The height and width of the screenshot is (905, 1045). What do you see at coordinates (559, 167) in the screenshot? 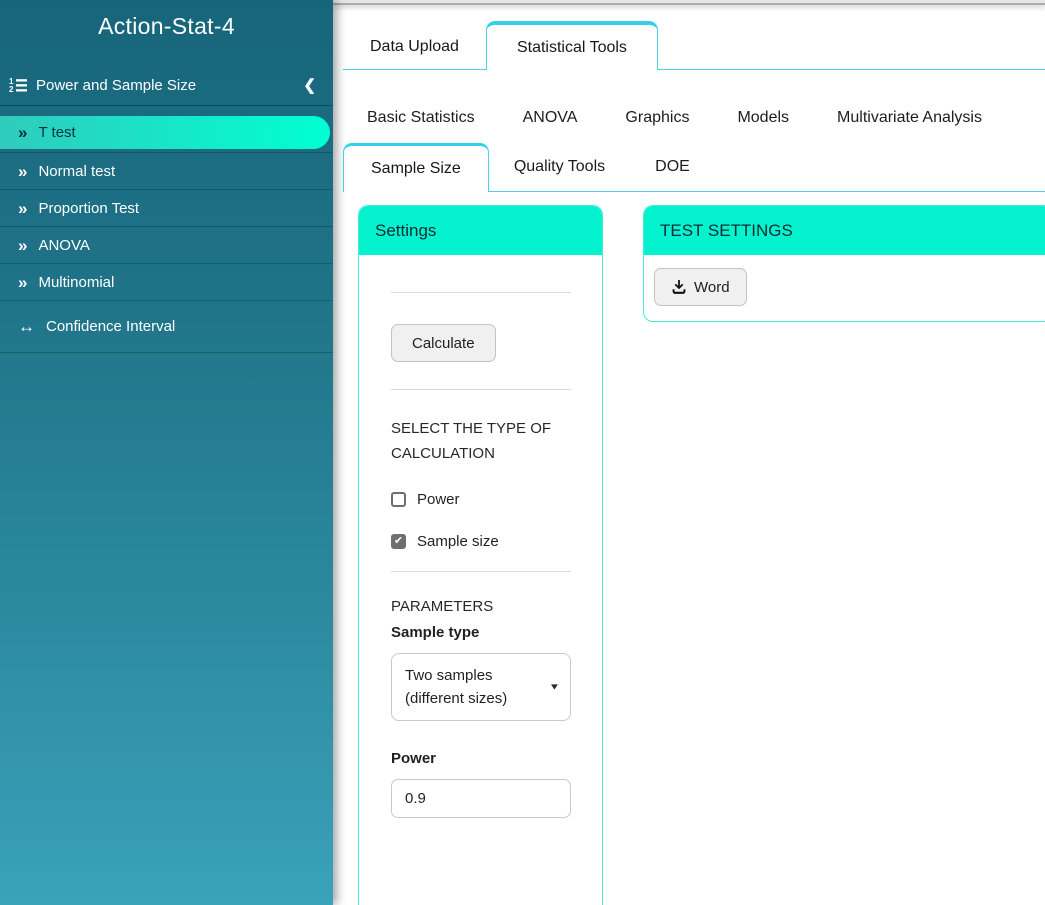
I see `subtab-quality-tools: Quality Tools` at bounding box center [559, 167].